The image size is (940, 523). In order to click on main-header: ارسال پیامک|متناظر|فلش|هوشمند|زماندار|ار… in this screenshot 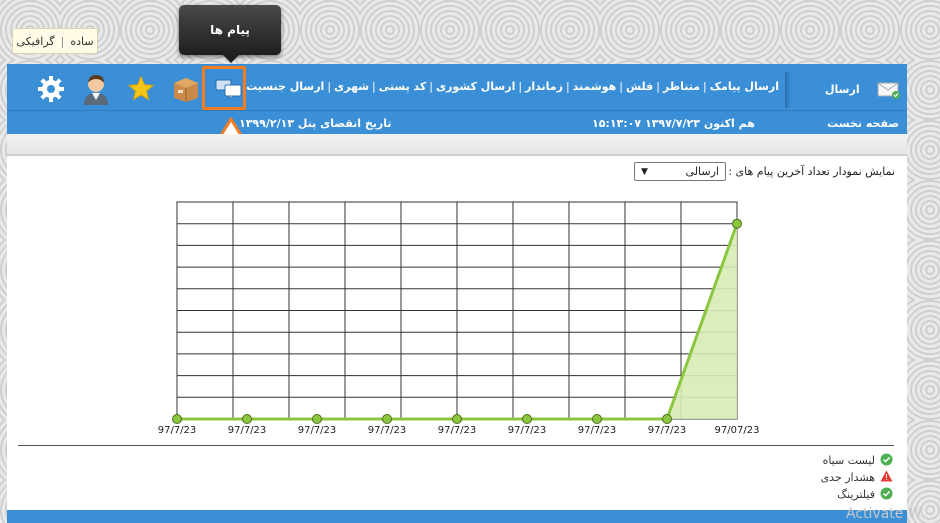, I will do `click(457, 99)`.